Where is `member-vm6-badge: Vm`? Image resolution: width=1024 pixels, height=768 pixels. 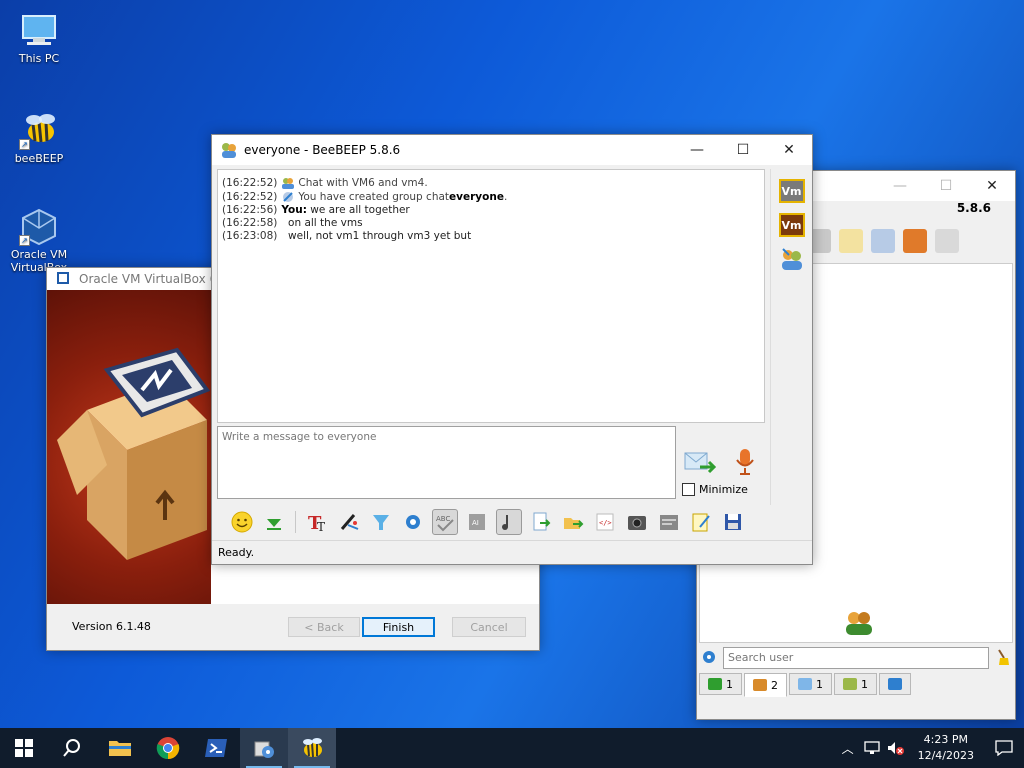 member-vm6-badge: Vm is located at coordinates (791, 191).